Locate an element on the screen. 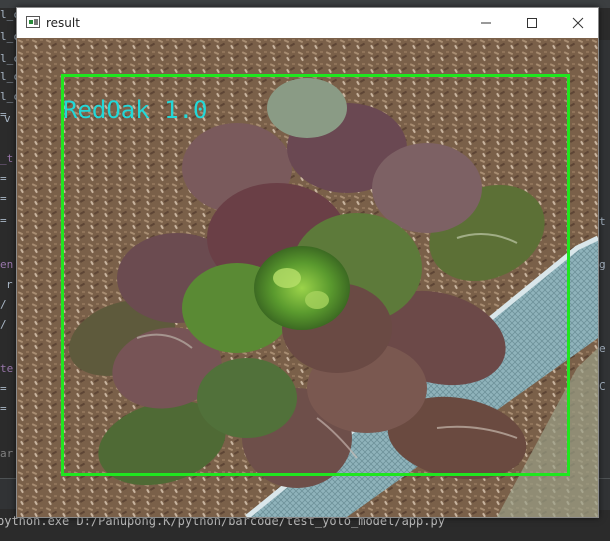 Image resolution: width=610 pixels, height=541 pixels. maximize-icon is located at coordinates (532, 23).